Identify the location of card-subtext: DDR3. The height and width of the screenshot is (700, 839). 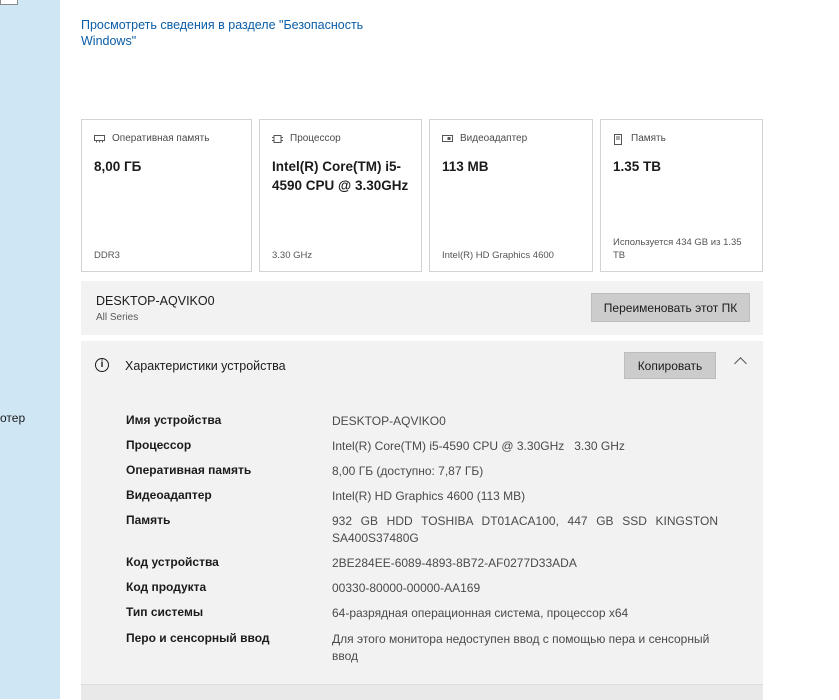
(107, 255).